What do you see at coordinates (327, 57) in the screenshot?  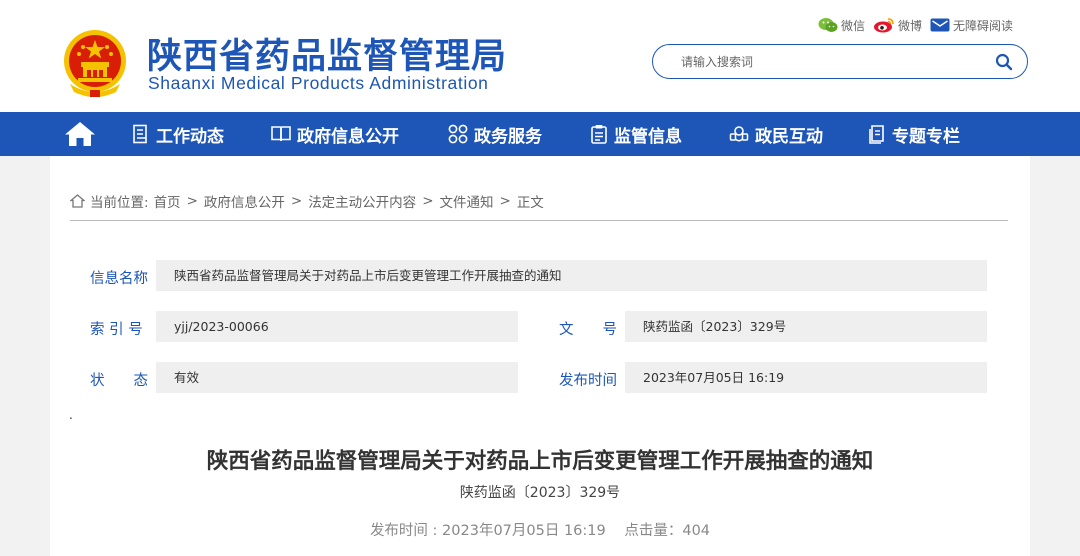 I see `site-title-chinese: 陕西省药品监督管理局` at bounding box center [327, 57].